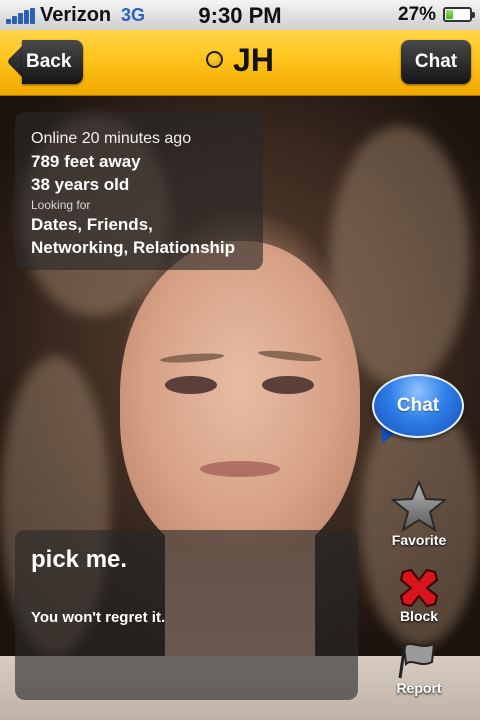 This screenshot has height=720, width=480. What do you see at coordinates (417, 14) in the screenshot?
I see `battery-percent: 27%` at bounding box center [417, 14].